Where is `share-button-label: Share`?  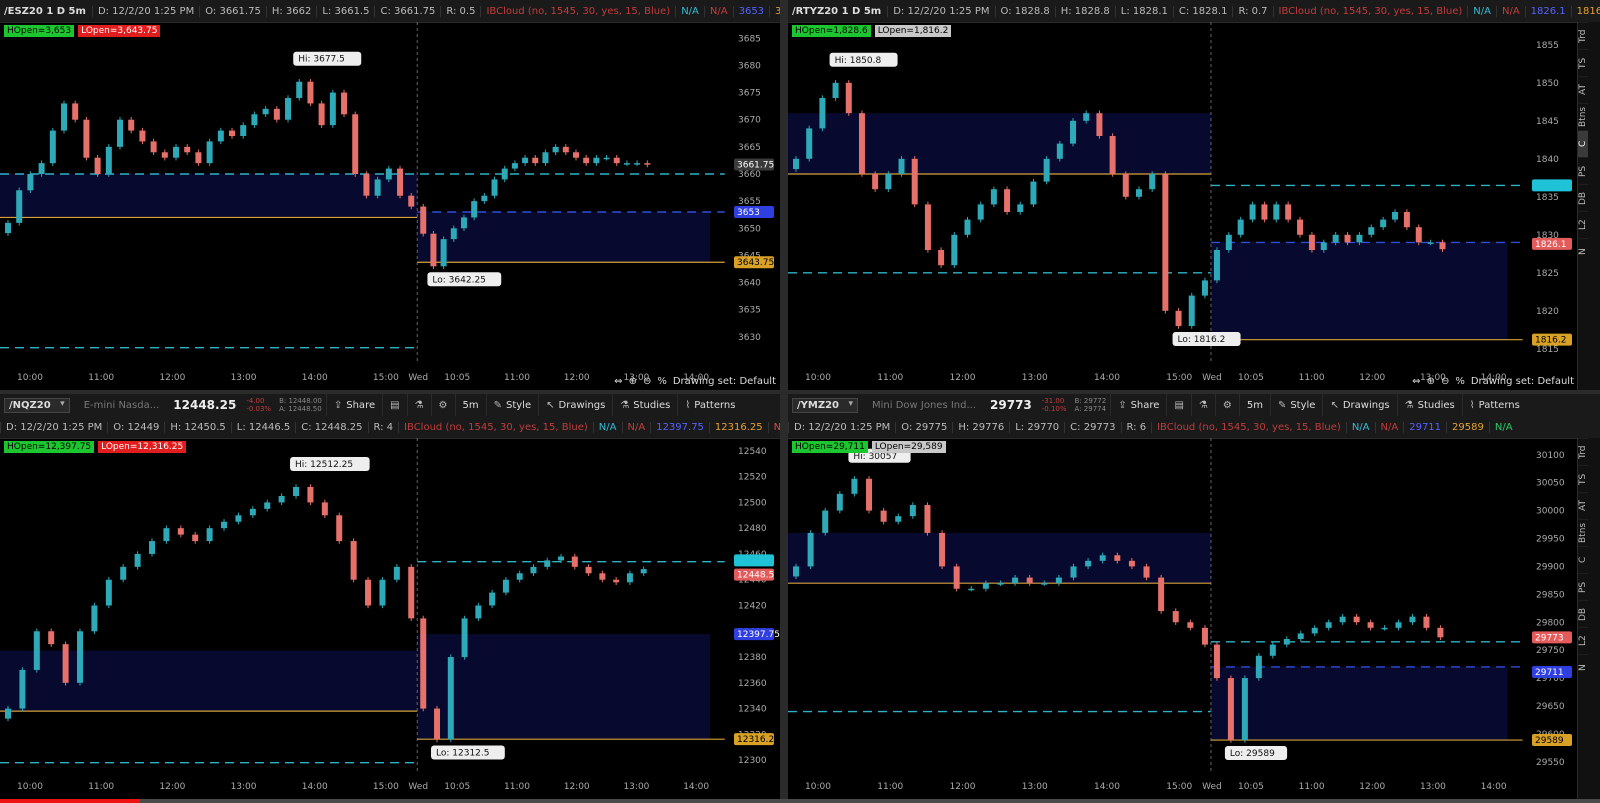 share-button-label: Share is located at coordinates (1145, 405).